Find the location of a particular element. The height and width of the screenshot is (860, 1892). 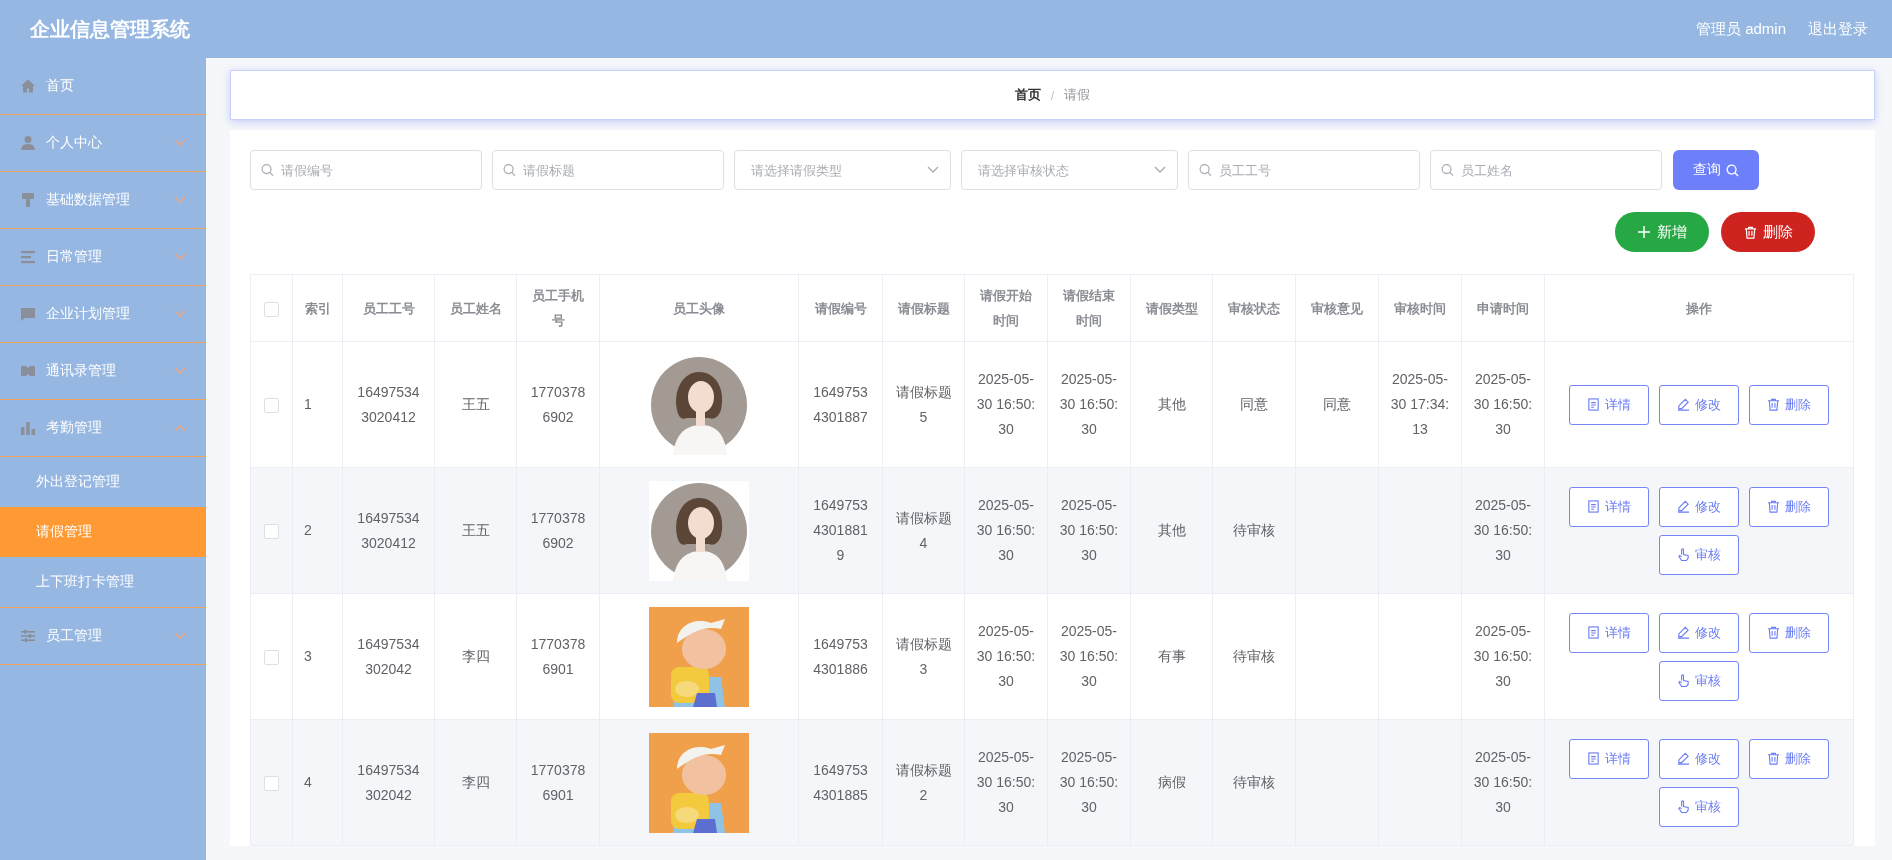

sidebar-item: 考勤管理 is located at coordinates (103, 428).